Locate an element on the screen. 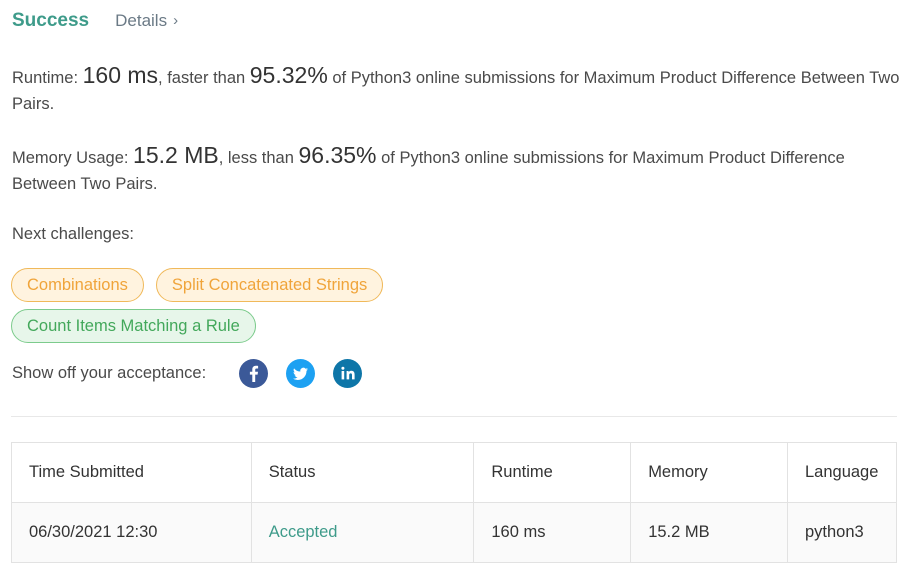 The width and height of the screenshot is (915, 576). details-label: Details is located at coordinates (141, 20).